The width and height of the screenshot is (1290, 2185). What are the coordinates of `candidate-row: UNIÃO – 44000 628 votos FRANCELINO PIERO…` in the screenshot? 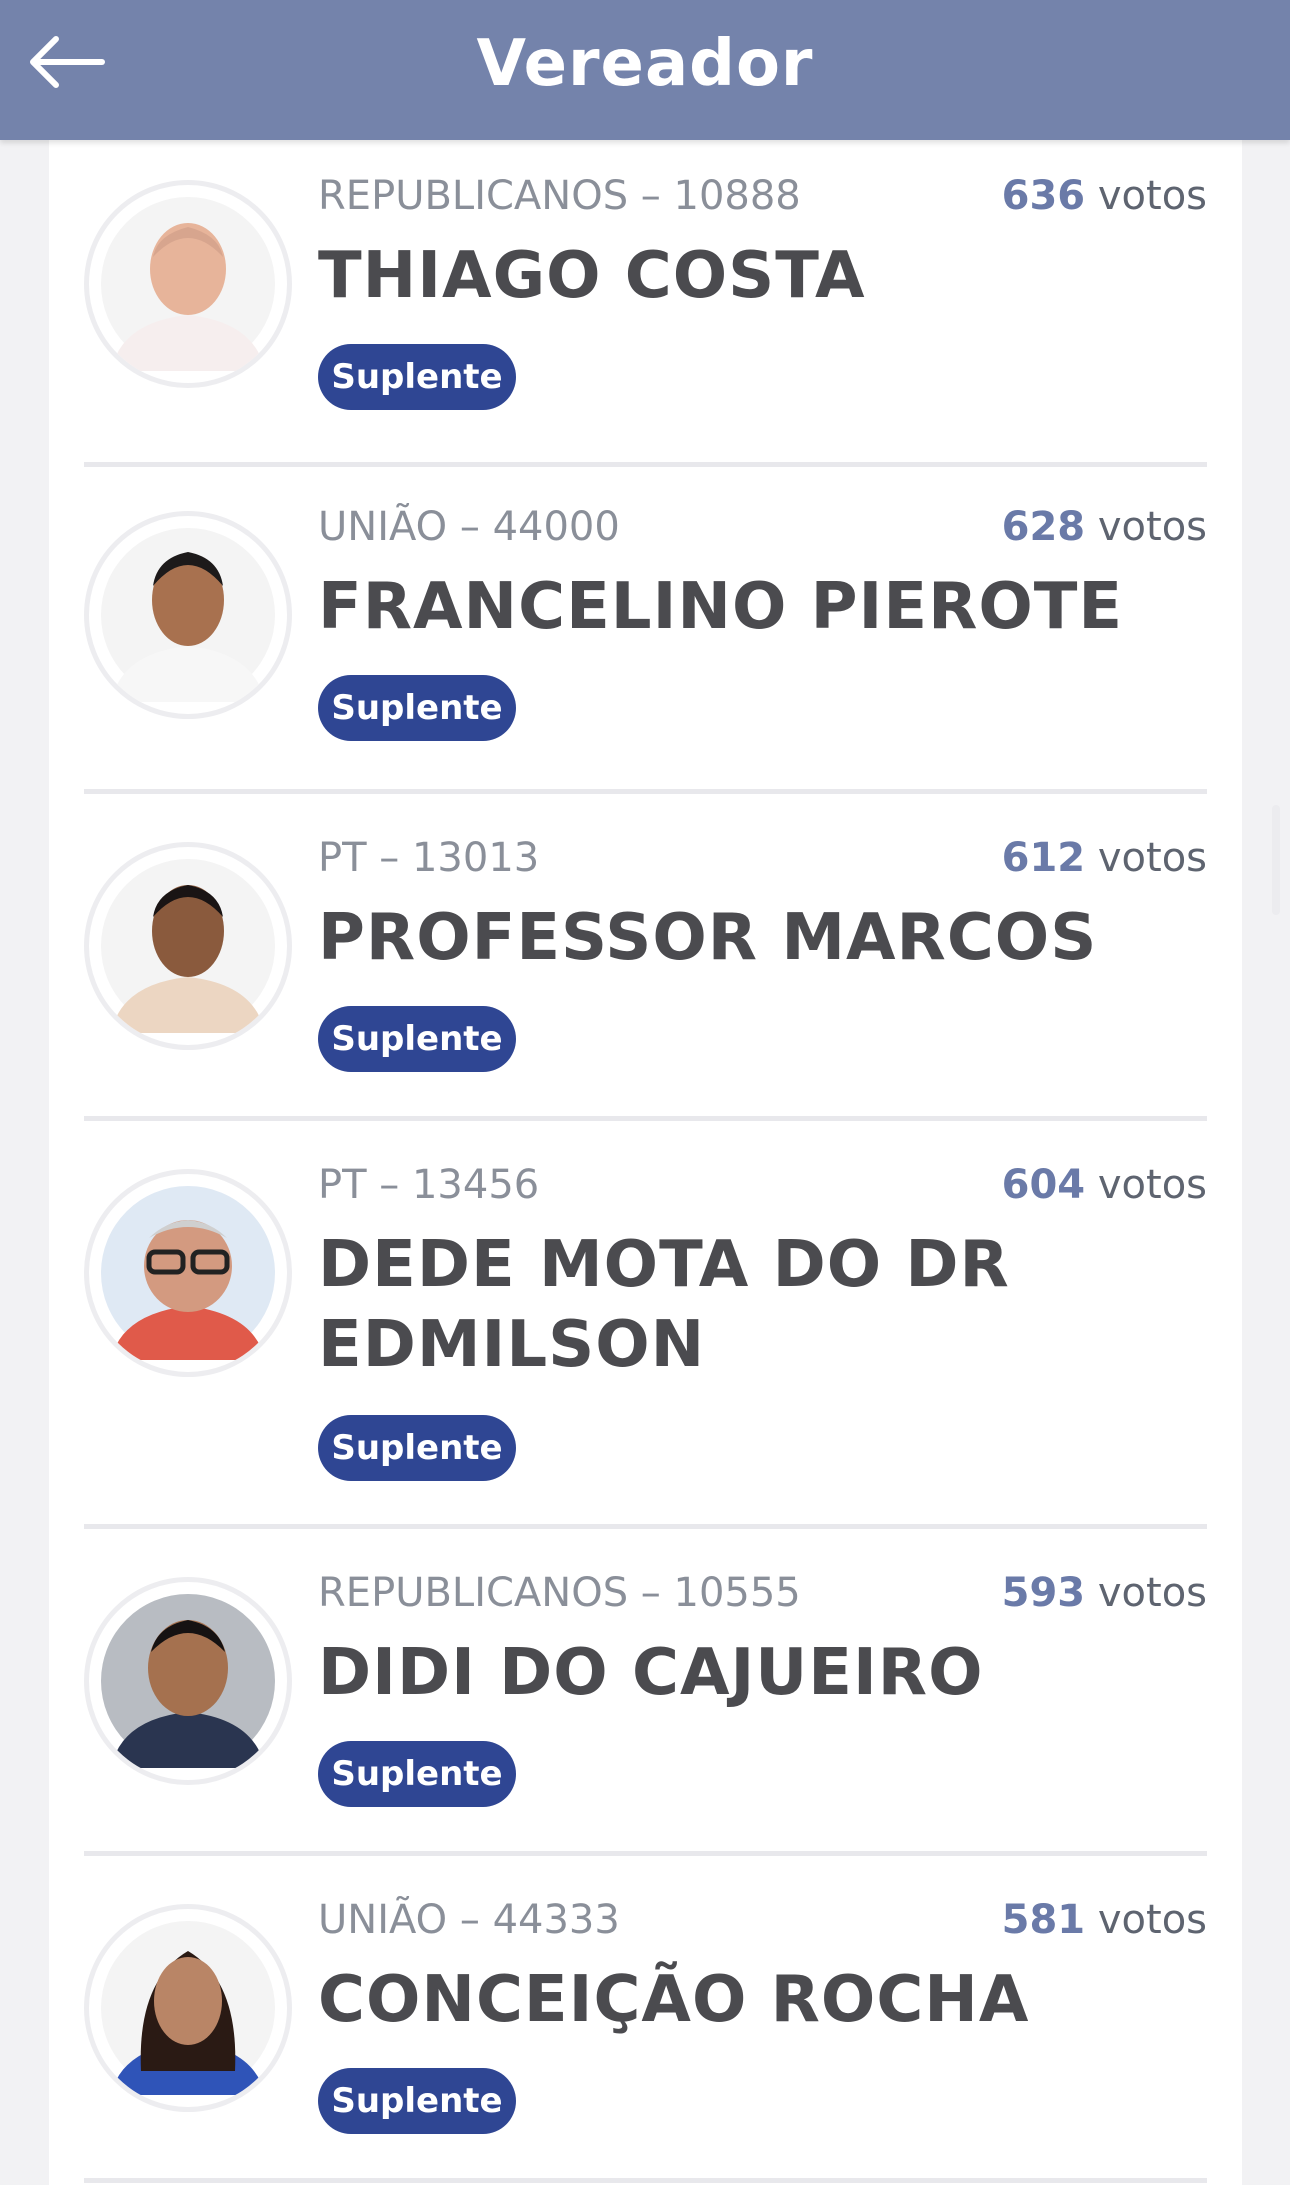 It's located at (645, 630).